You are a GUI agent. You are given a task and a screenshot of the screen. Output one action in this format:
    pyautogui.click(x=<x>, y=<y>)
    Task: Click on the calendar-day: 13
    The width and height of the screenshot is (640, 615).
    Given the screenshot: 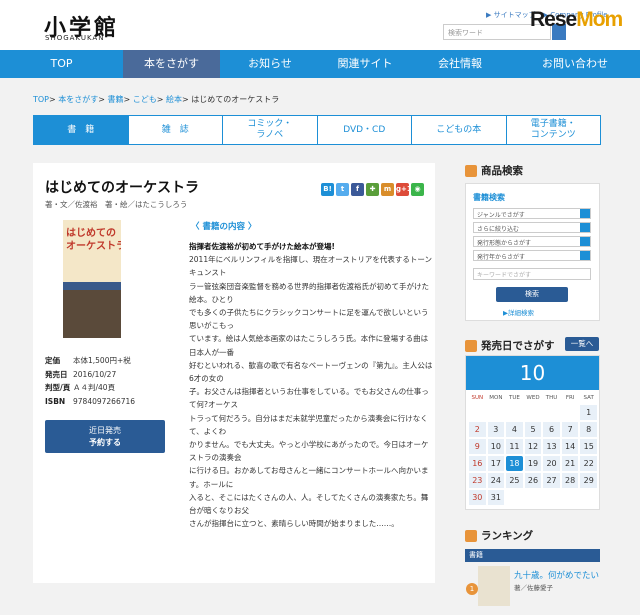 What is the action you would take?
    pyautogui.click(x=551, y=446)
    